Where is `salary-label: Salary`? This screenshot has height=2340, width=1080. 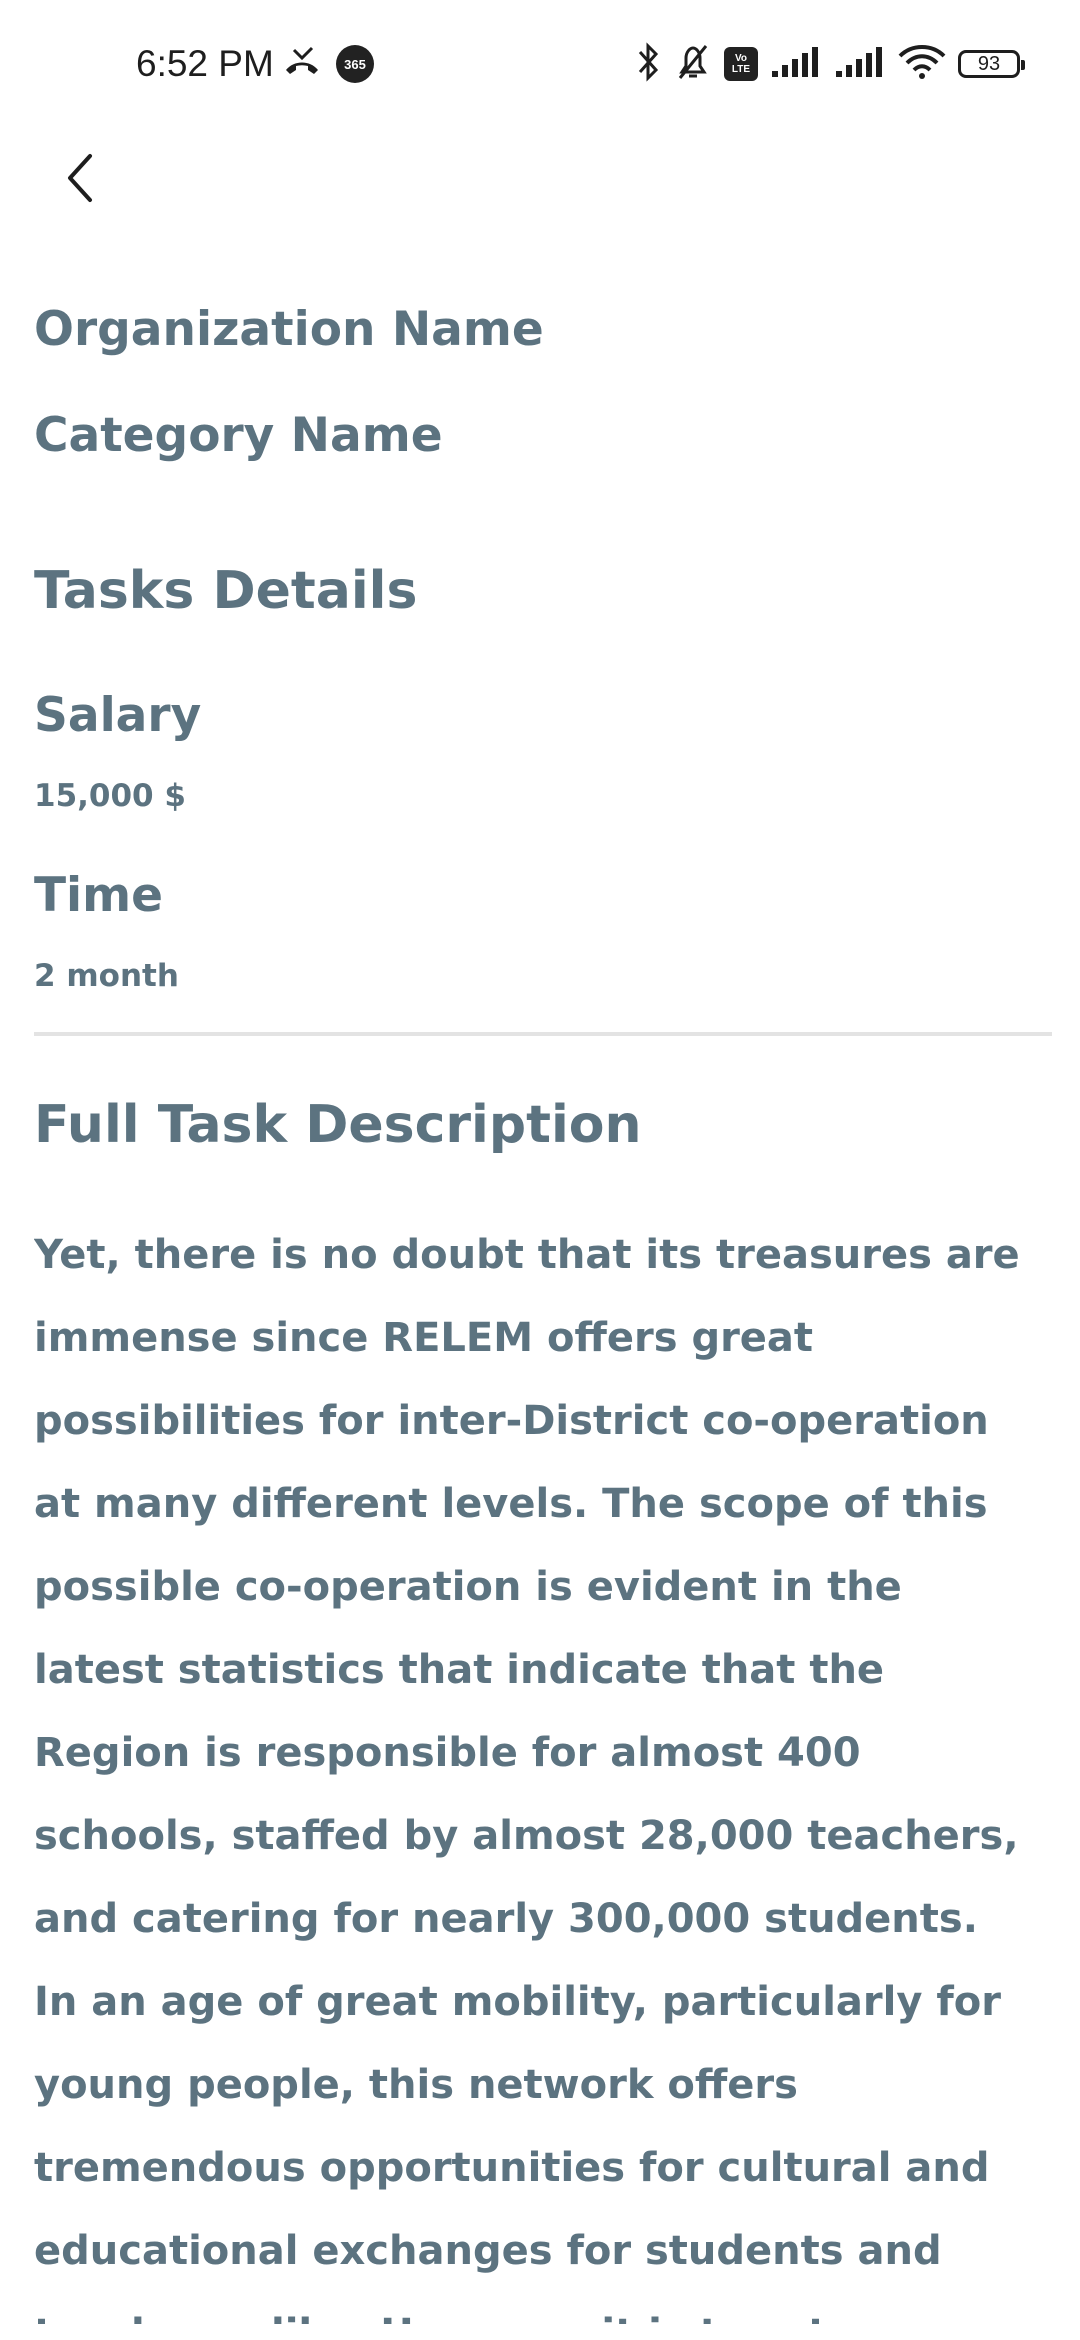
salary-label: Salary is located at coordinates (118, 715).